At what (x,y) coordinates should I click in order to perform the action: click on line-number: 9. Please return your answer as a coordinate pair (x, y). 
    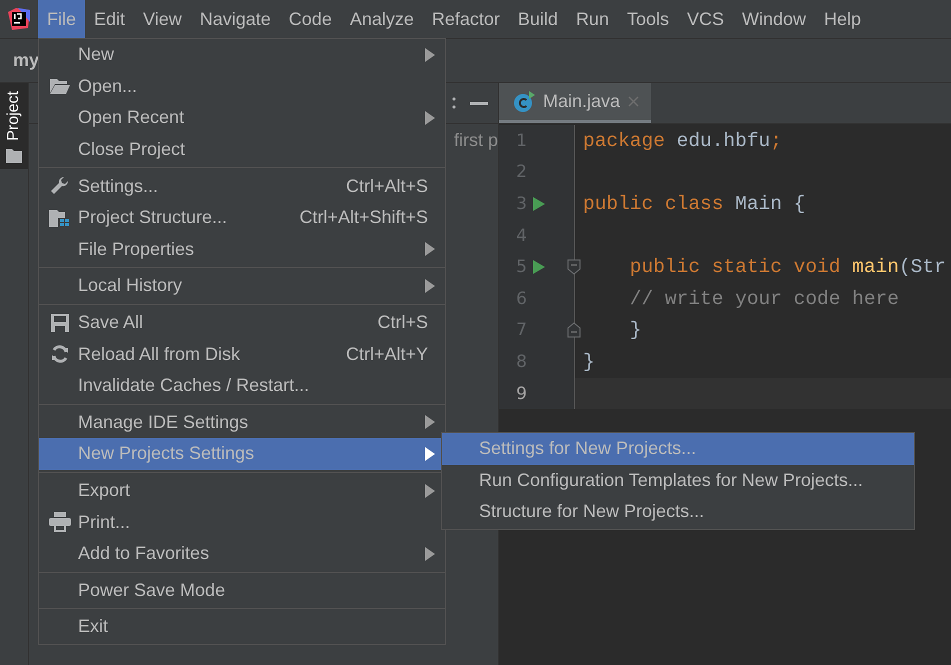
    Looking at the image, I should click on (521, 394).